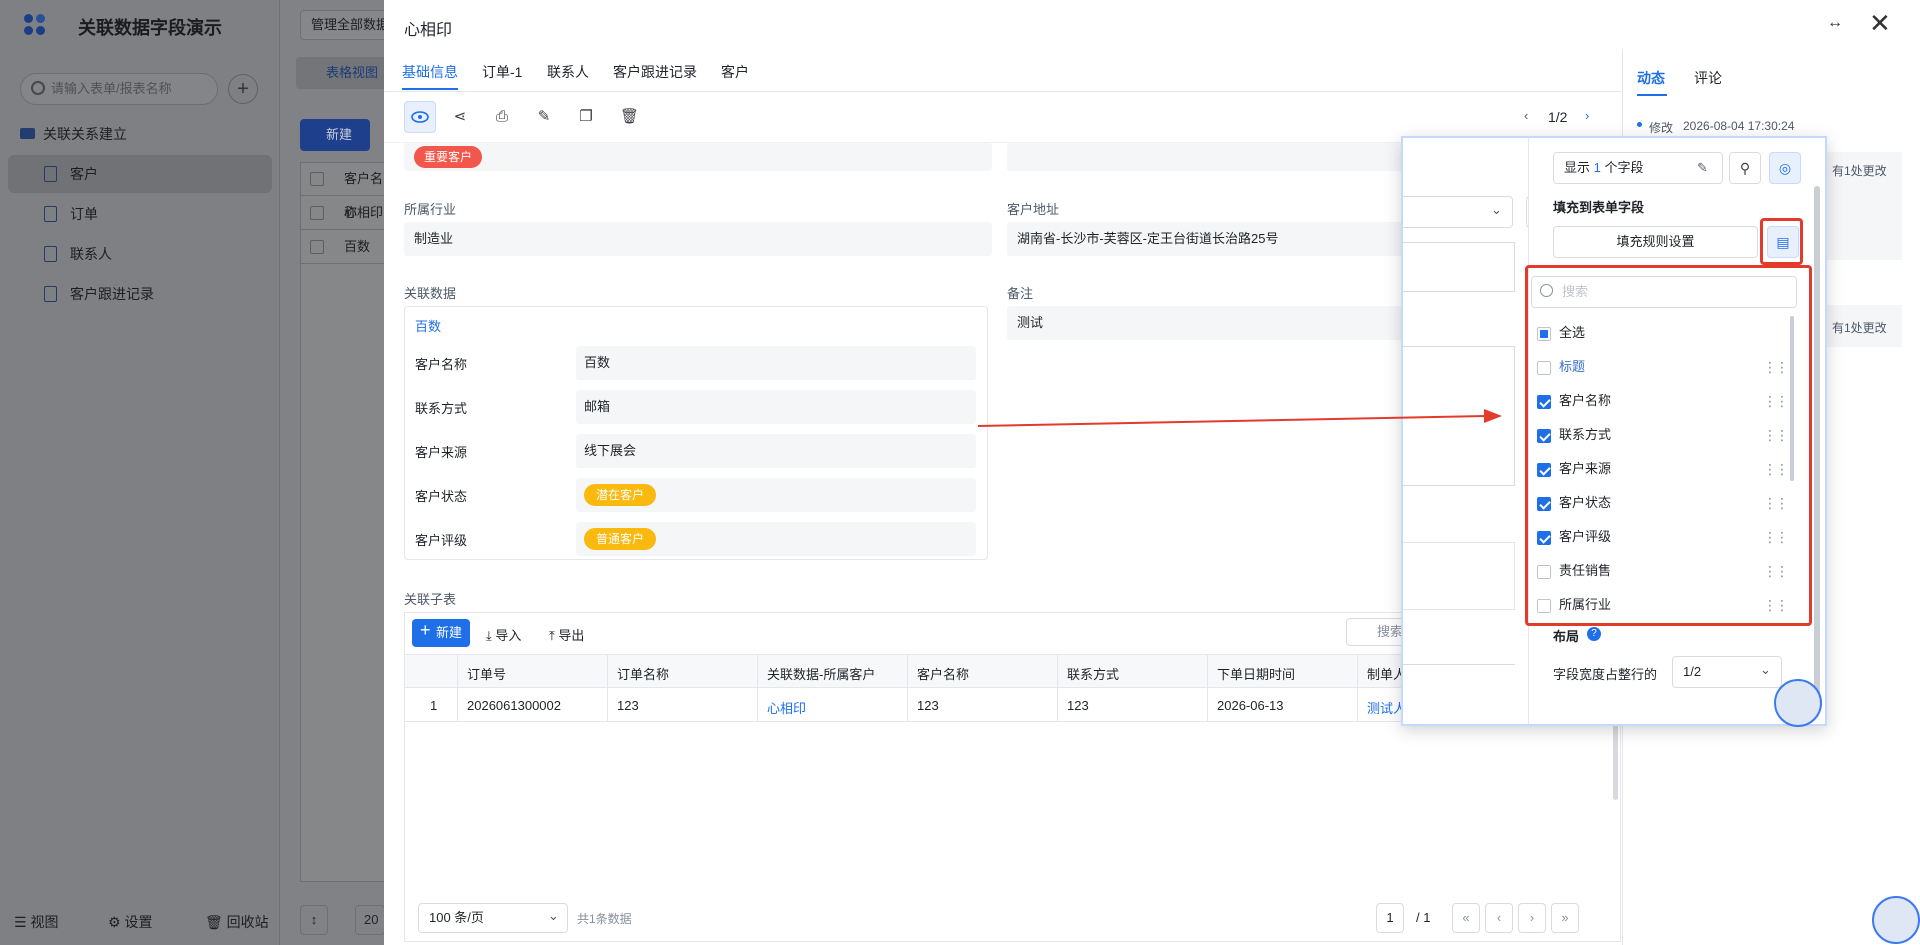  I want to click on table-row: 客户名称, so click(345, 191).